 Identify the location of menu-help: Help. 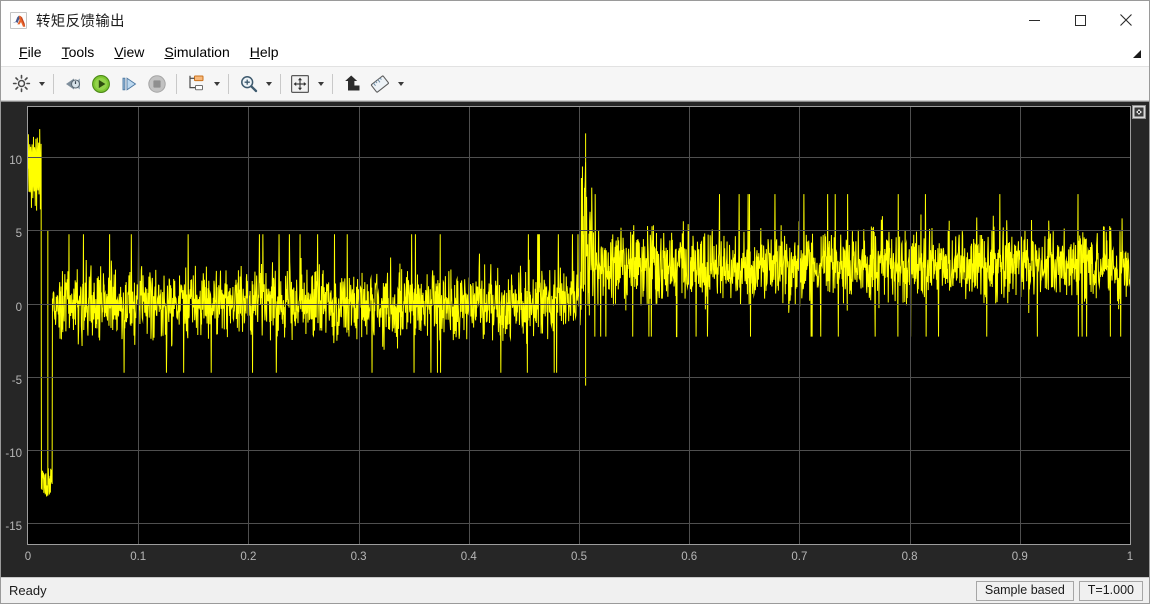
(264, 52).